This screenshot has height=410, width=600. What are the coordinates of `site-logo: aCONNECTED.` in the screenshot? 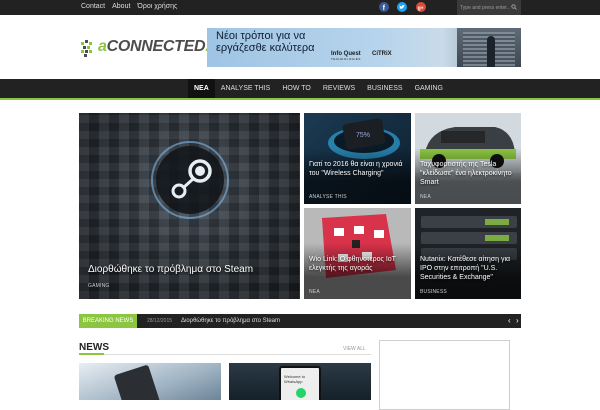 It's located at (145, 48).